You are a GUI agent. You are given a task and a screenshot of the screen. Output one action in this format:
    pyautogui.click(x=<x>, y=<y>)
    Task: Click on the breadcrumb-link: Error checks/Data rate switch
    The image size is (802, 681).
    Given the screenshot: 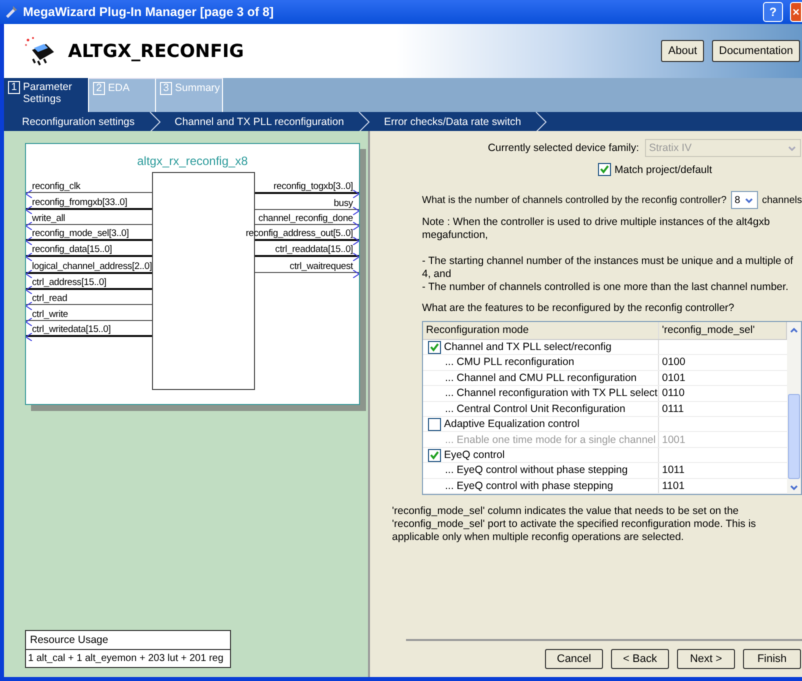 What is the action you would take?
    pyautogui.click(x=453, y=122)
    